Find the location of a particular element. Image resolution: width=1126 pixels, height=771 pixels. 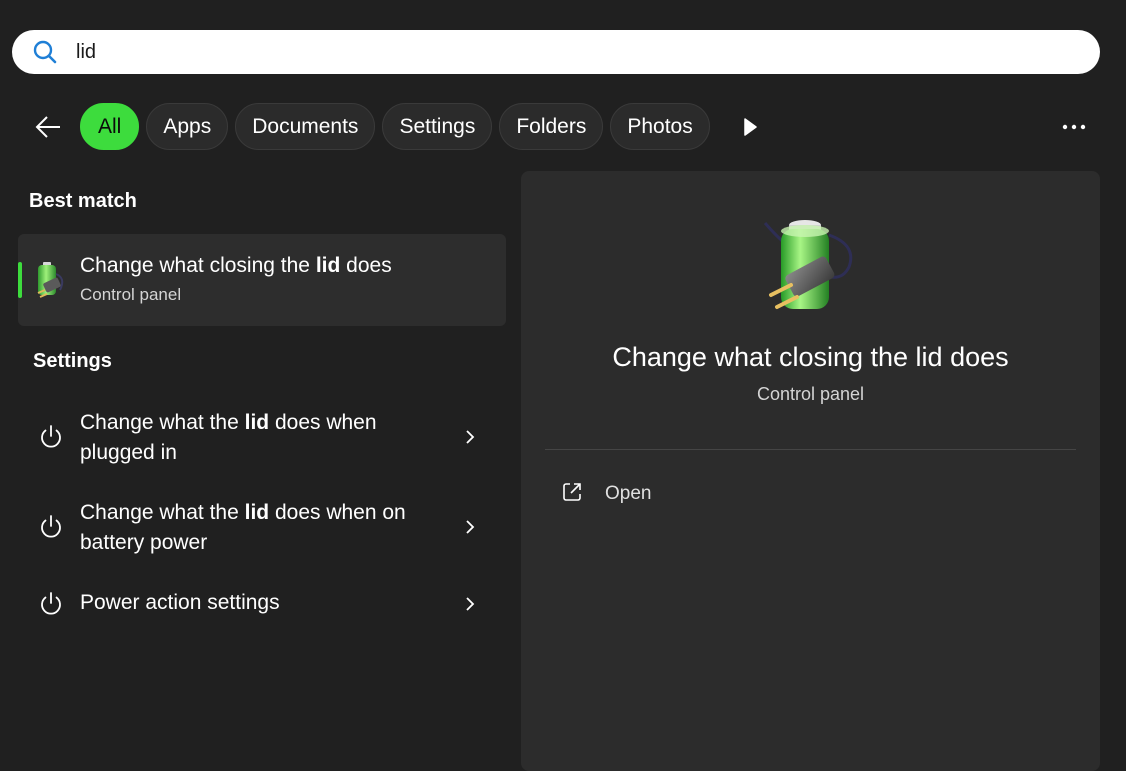

best-match-subtitle: Control panel is located at coordinates (131, 294).